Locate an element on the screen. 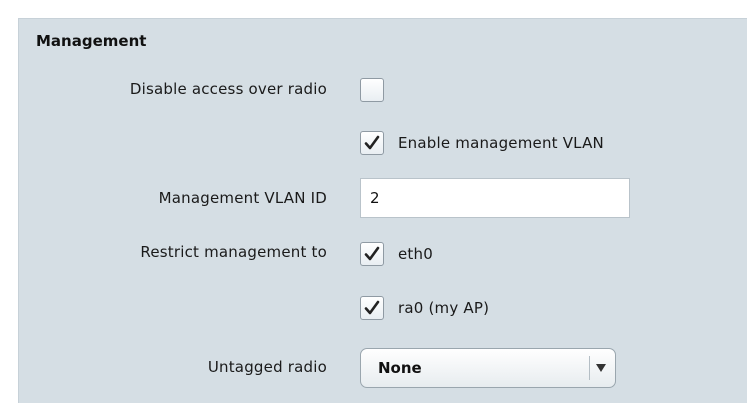  restrict-ra0-label: ra0 (my AP) is located at coordinates (444, 308).